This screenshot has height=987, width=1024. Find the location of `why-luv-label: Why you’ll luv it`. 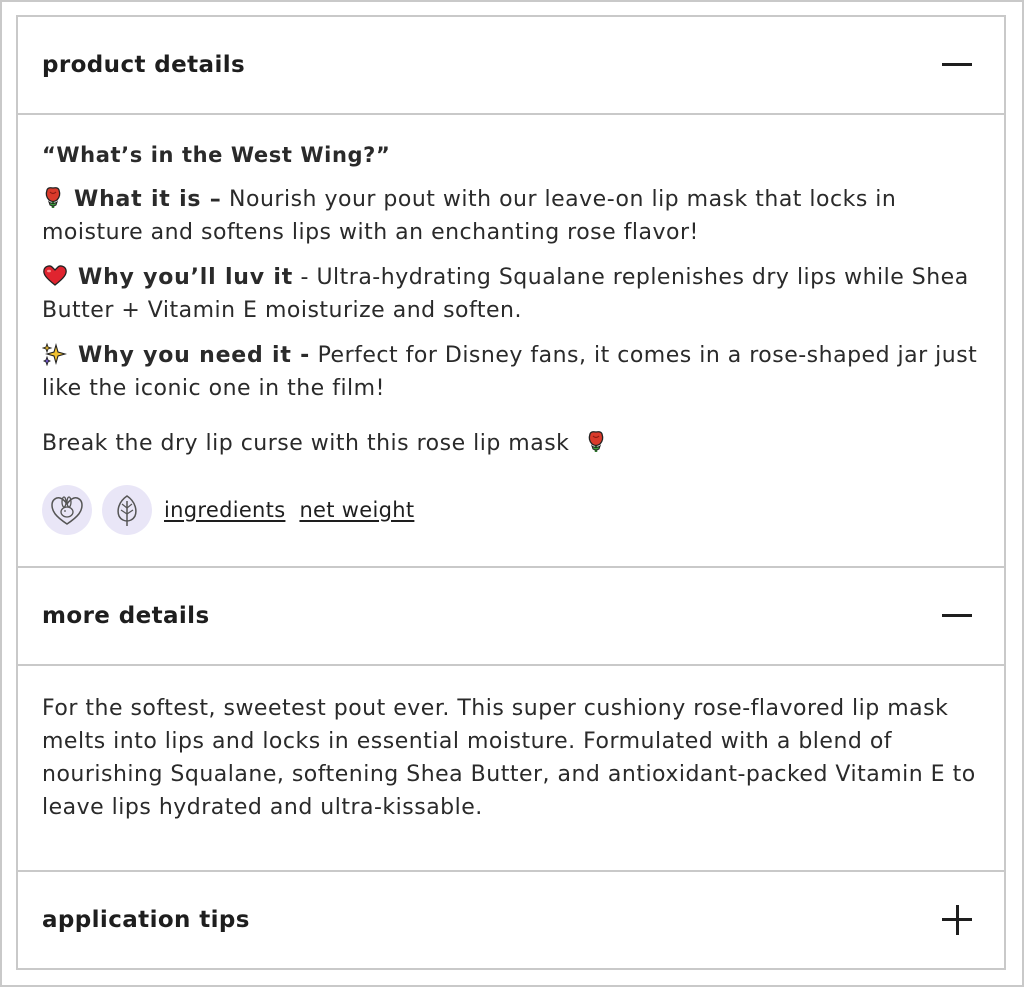

why-luv-label: Why you’ll luv it is located at coordinates (186, 277).